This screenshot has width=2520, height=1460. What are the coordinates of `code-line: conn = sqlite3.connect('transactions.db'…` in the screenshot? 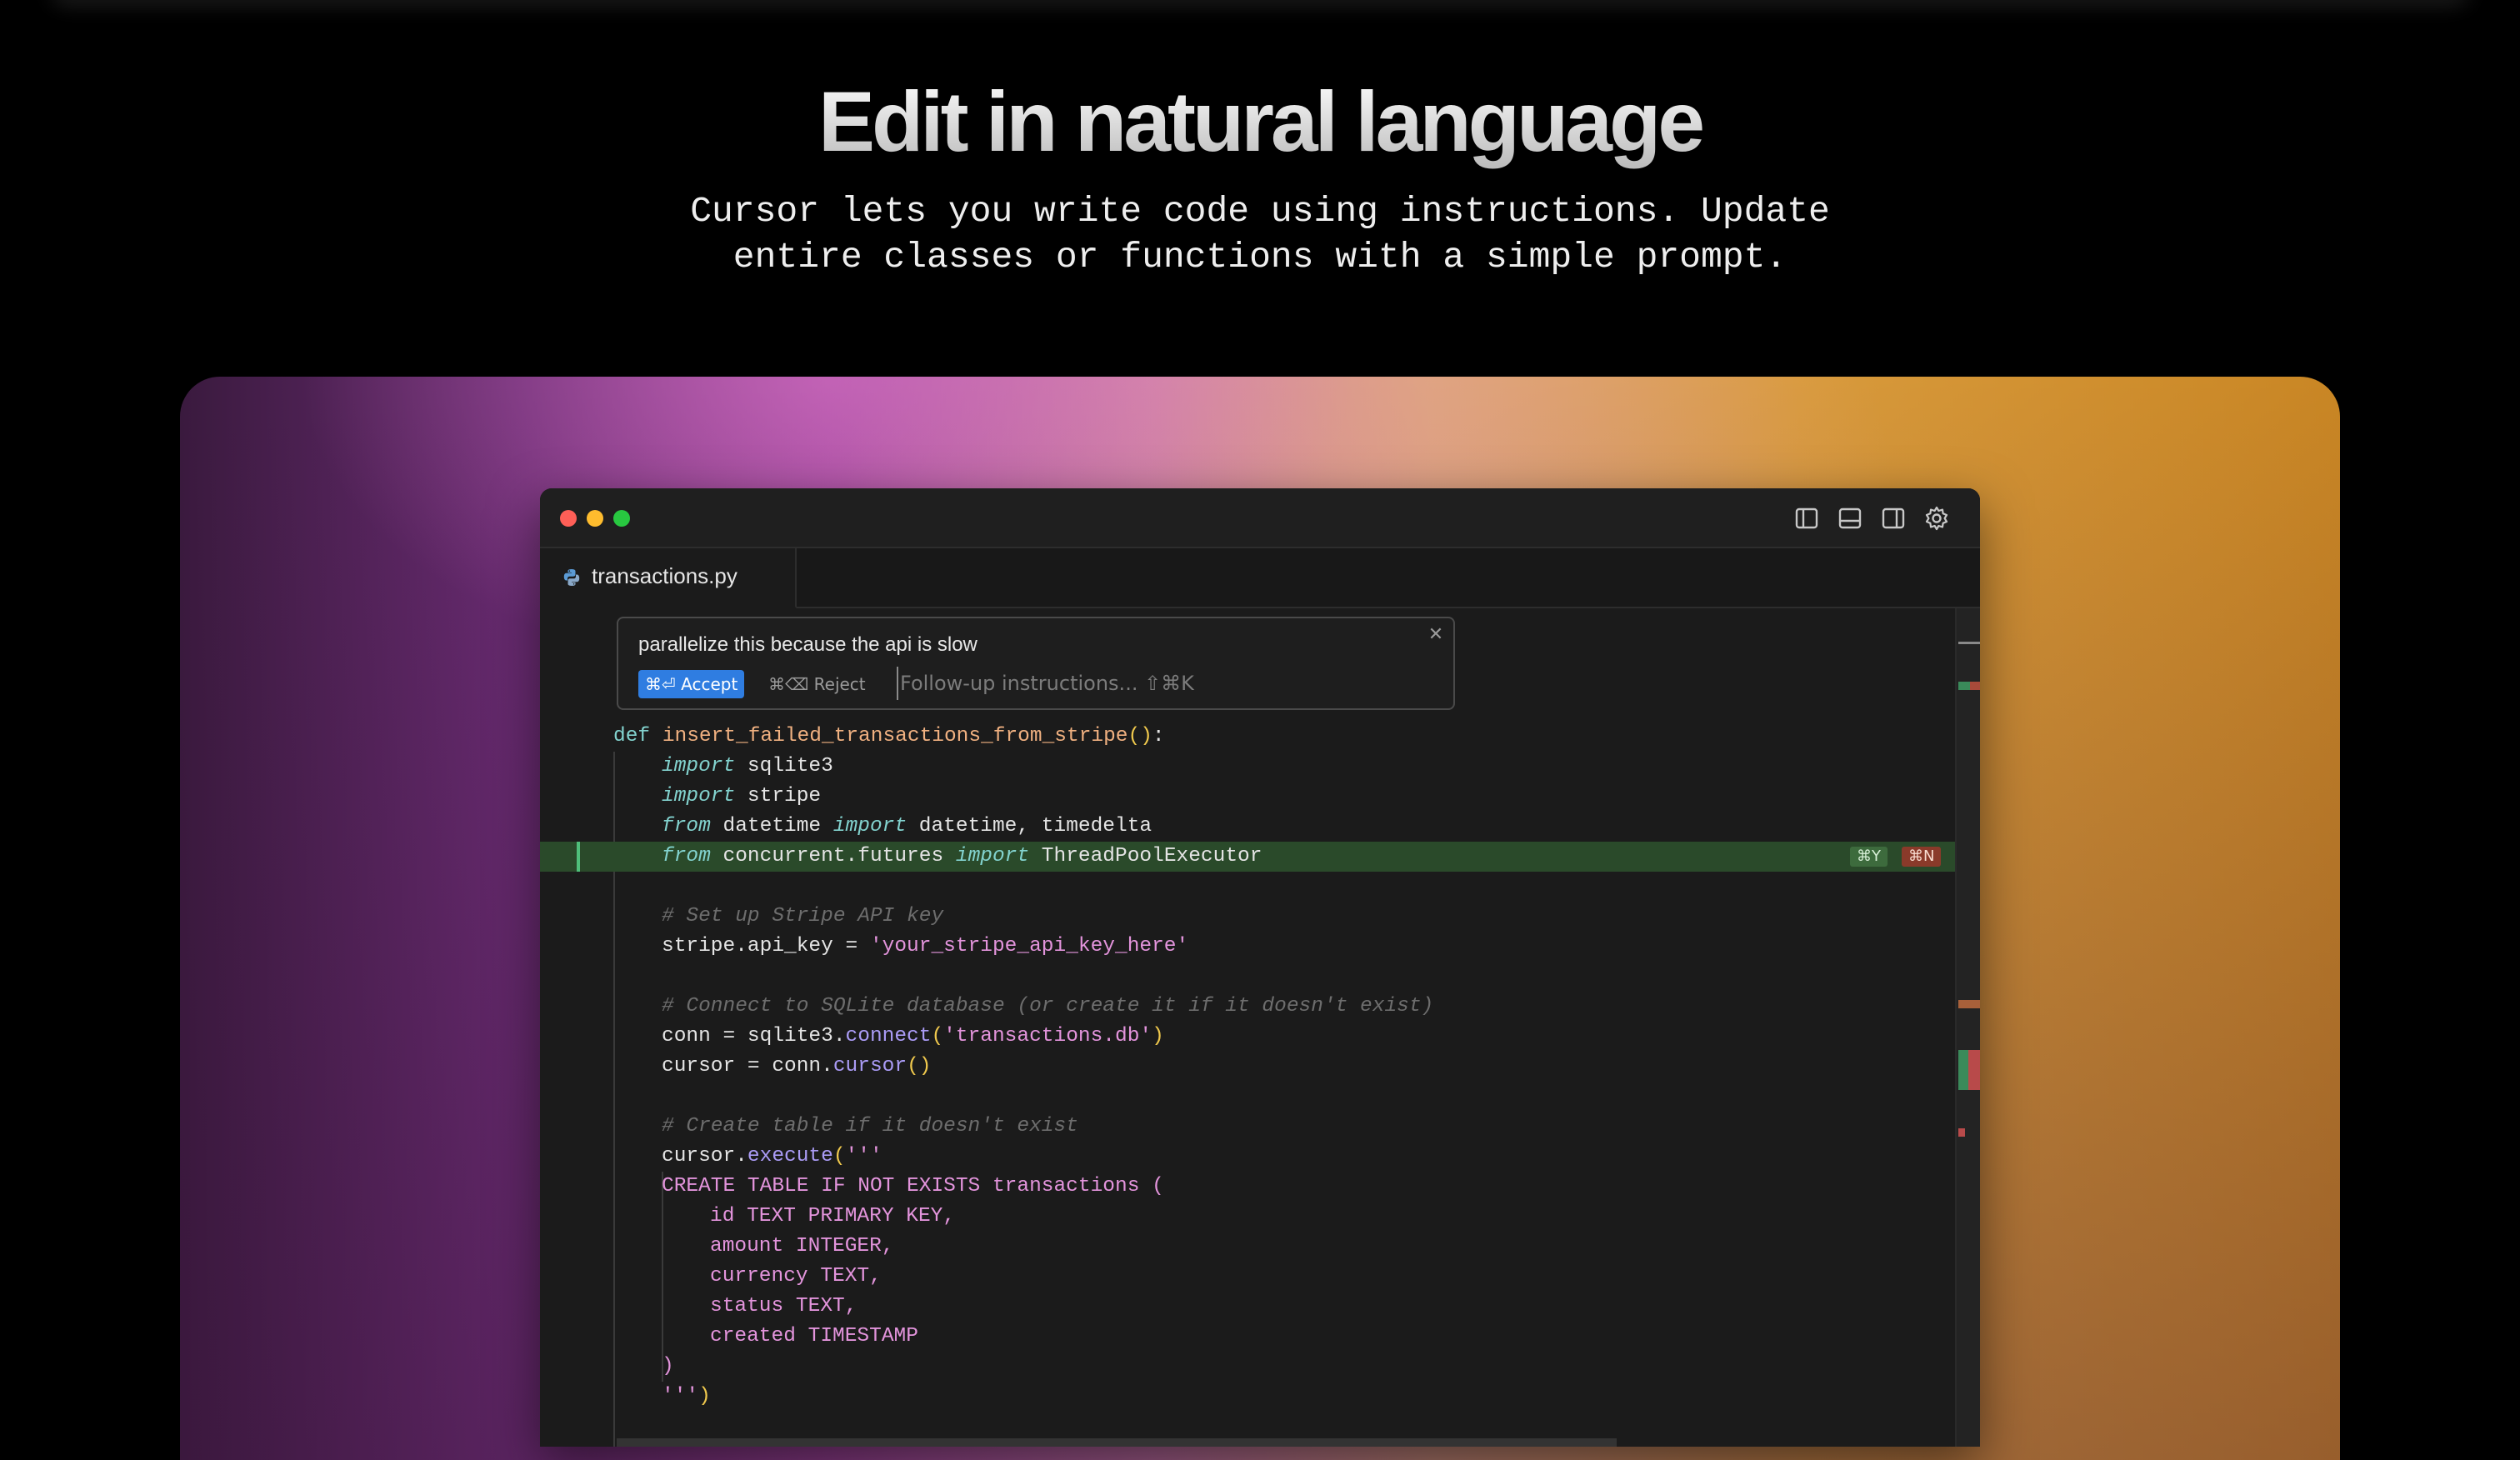 It's located at (1247, 1037).